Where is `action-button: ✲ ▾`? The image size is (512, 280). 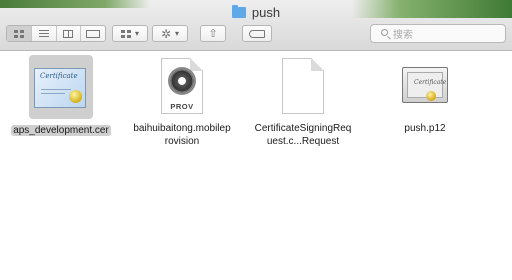
action-button: ✲ ▾ is located at coordinates (170, 33).